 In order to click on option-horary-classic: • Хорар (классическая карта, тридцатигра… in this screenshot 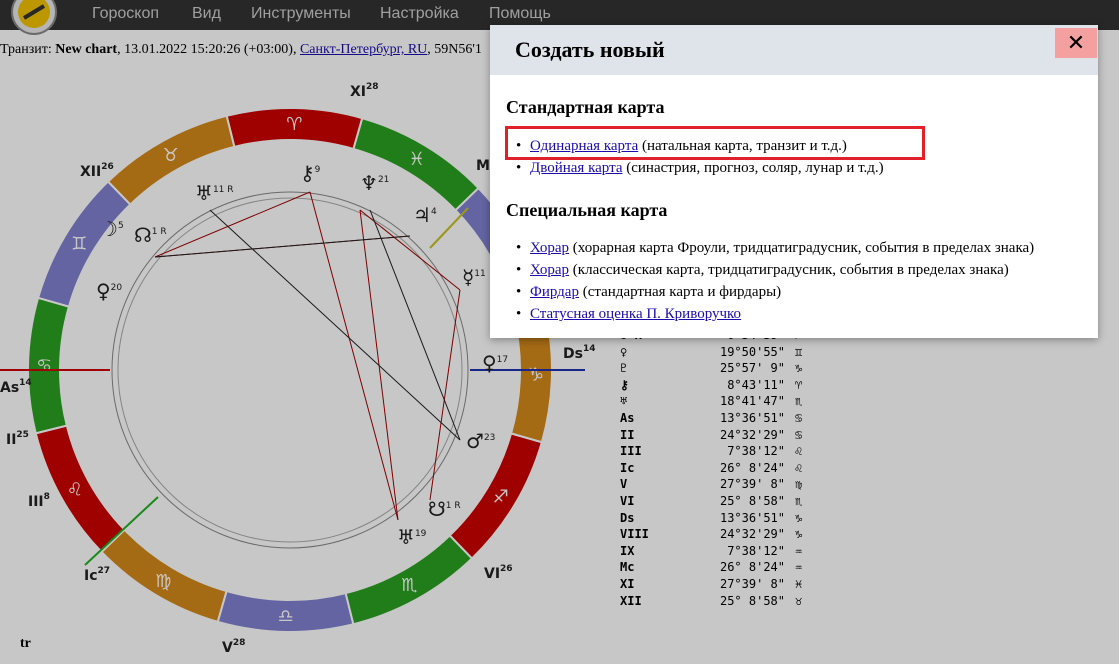, I will do `click(762, 270)`.